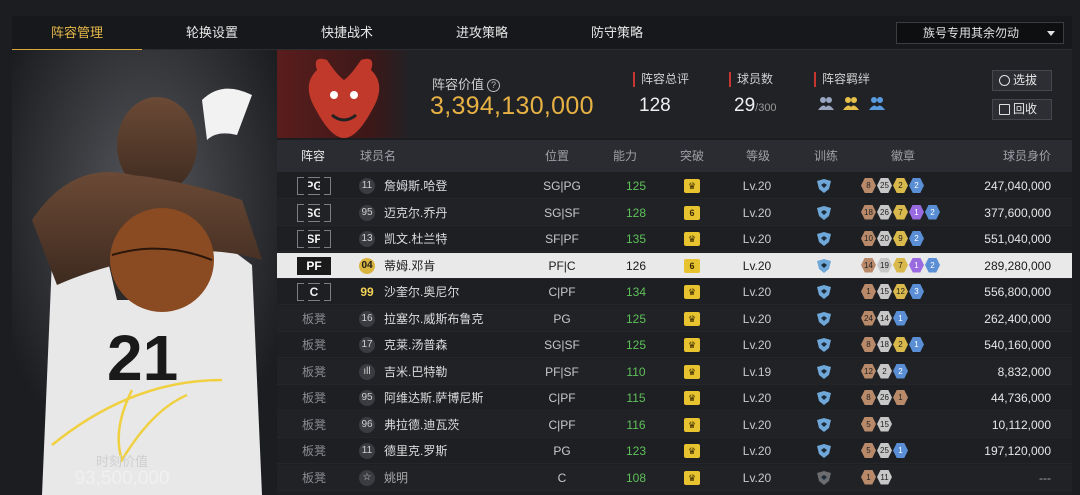 The image size is (1080, 495). I want to click on badge-list: 18 26 7 1 2, so click(901, 213).